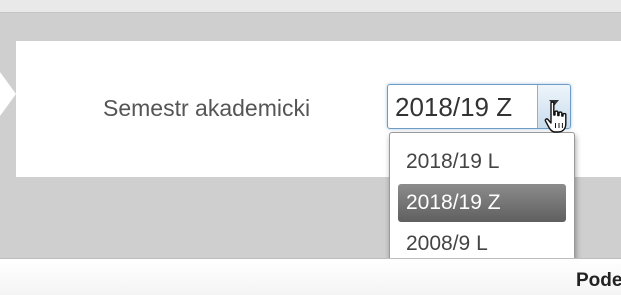  What do you see at coordinates (482, 162) in the screenshot?
I see `dropdown-option: 2018/19 L` at bounding box center [482, 162].